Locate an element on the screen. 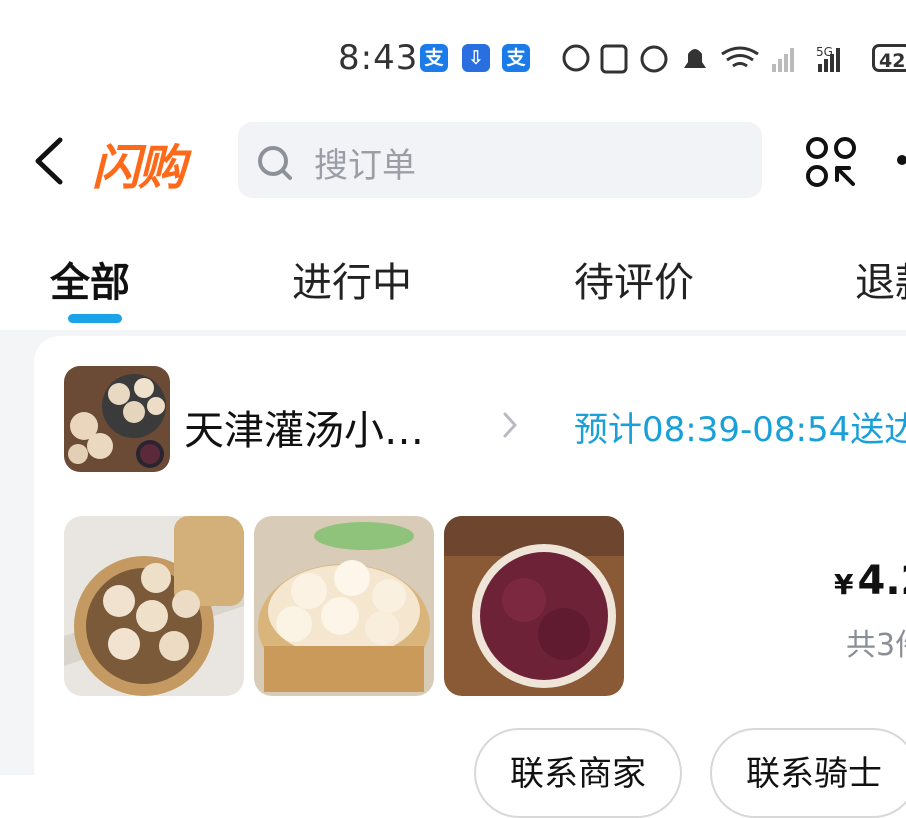 This screenshot has width=906, height=818. status-icons: 5G is located at coordinates (701, 59).